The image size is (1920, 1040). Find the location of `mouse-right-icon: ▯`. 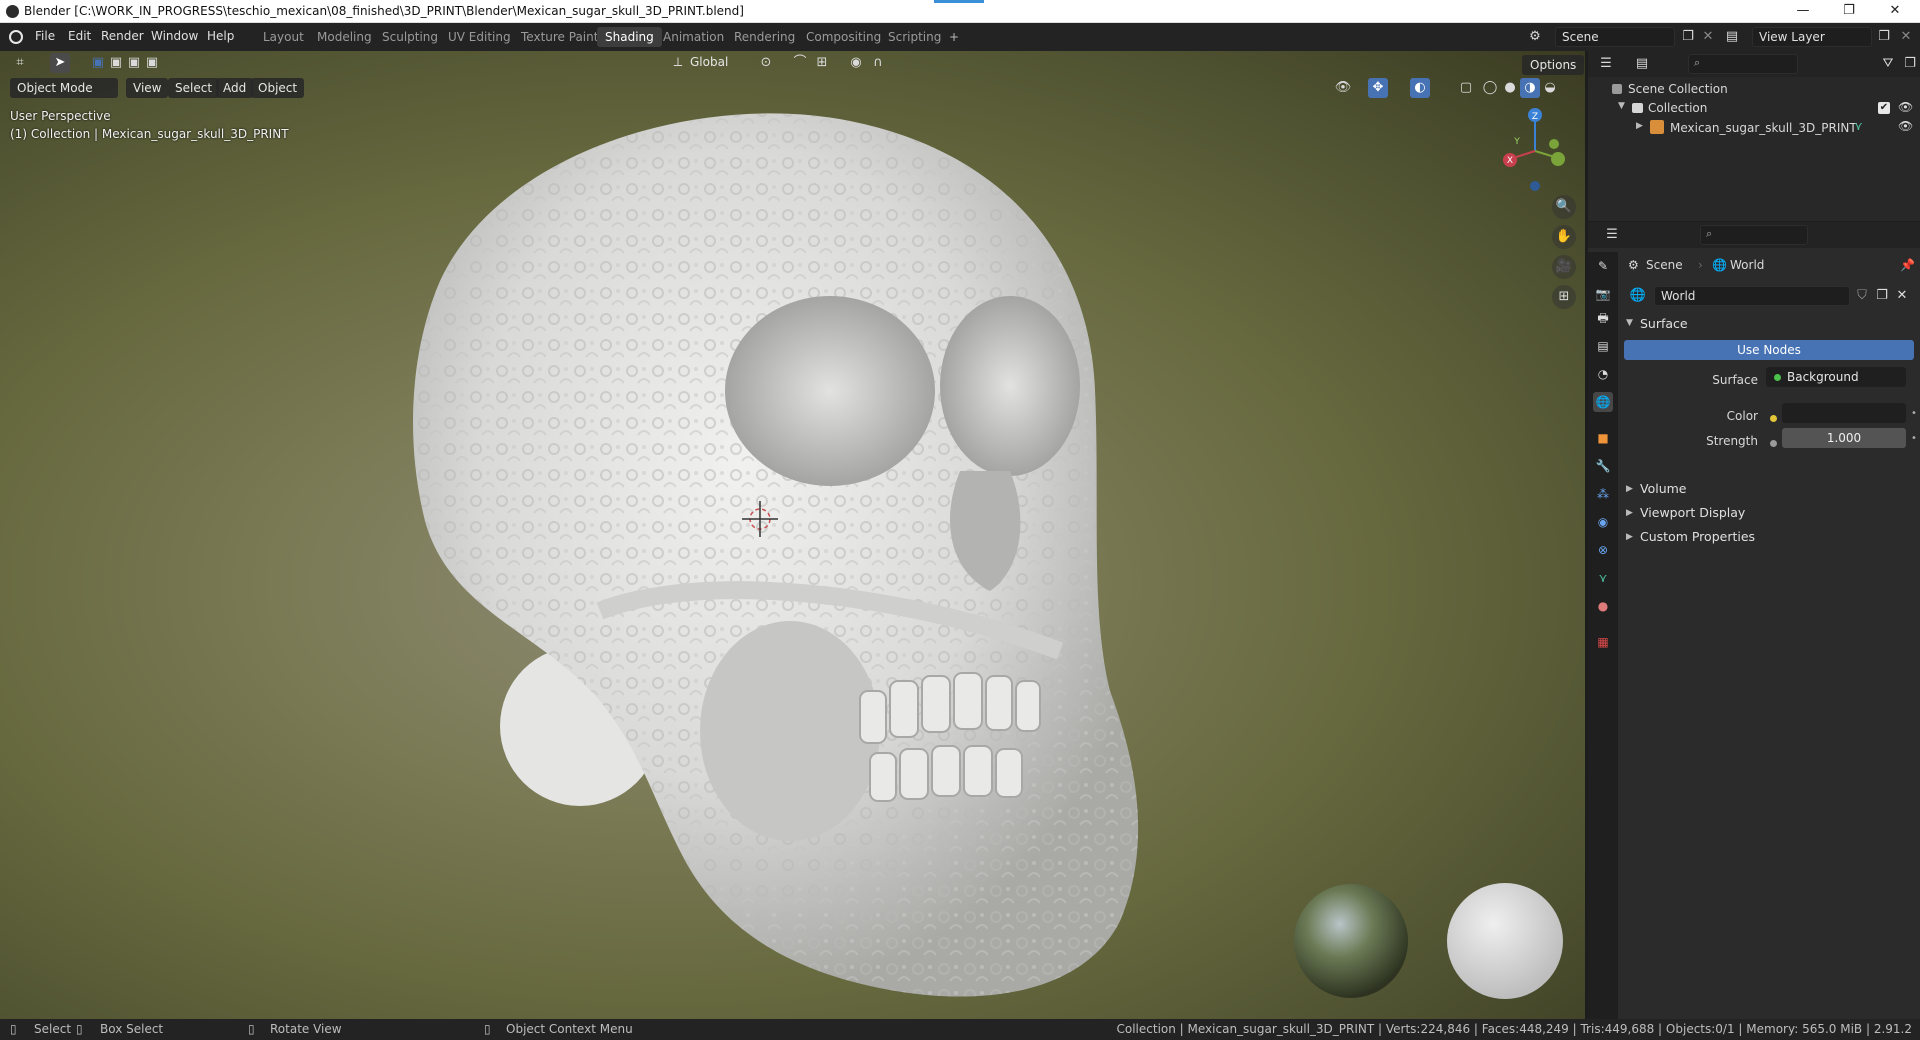

mouse-right-icon: ▯ is located at coordinates (487, 1029).